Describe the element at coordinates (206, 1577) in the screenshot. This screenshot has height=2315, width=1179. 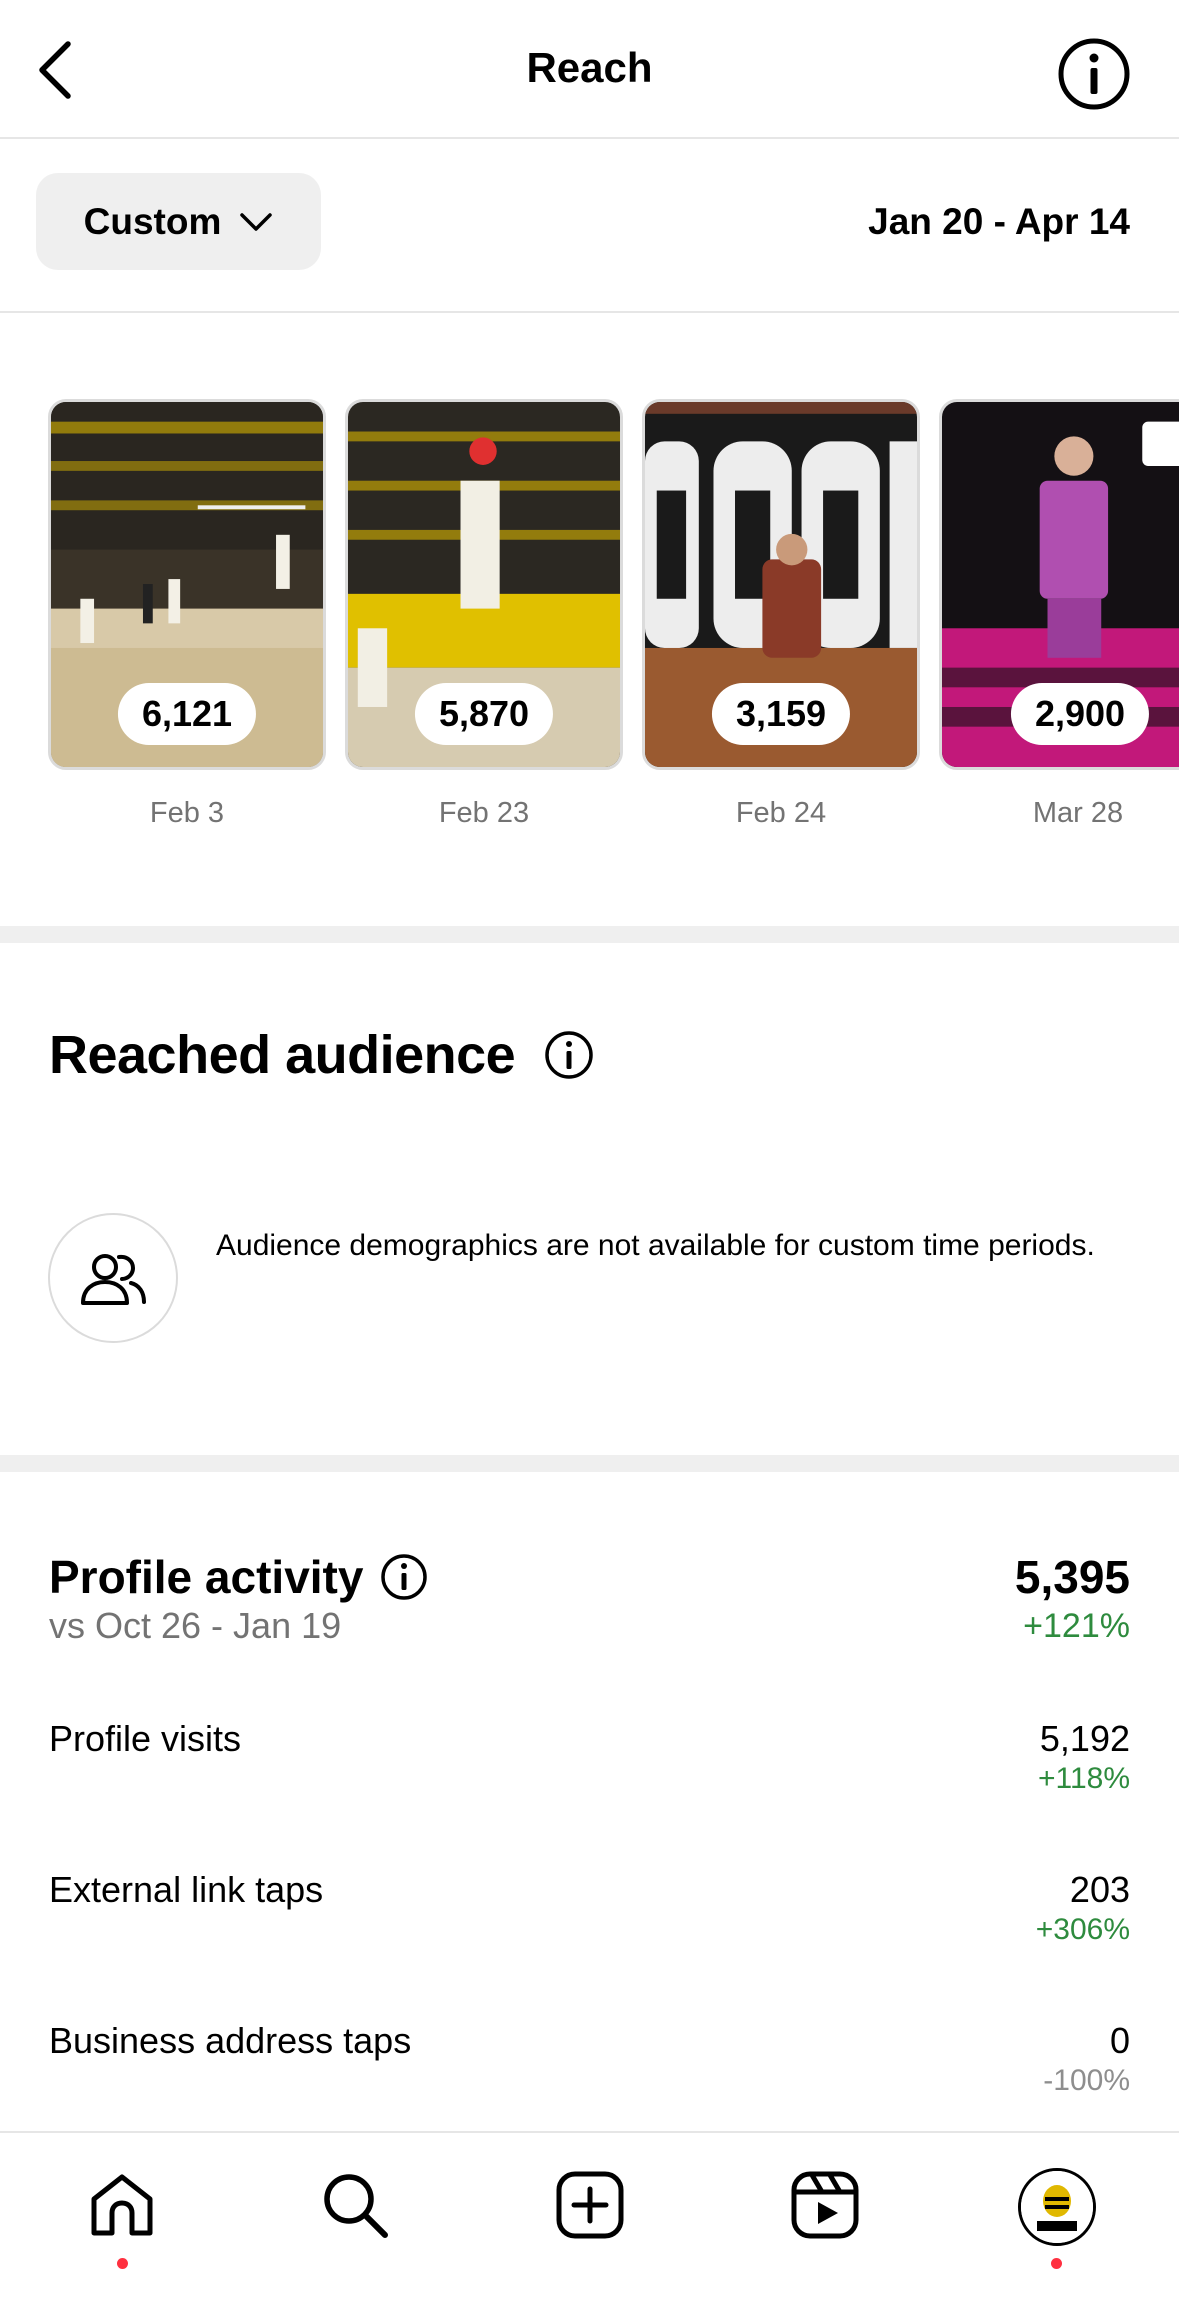
I see `profile-activity-title: Profile activity` at that location.